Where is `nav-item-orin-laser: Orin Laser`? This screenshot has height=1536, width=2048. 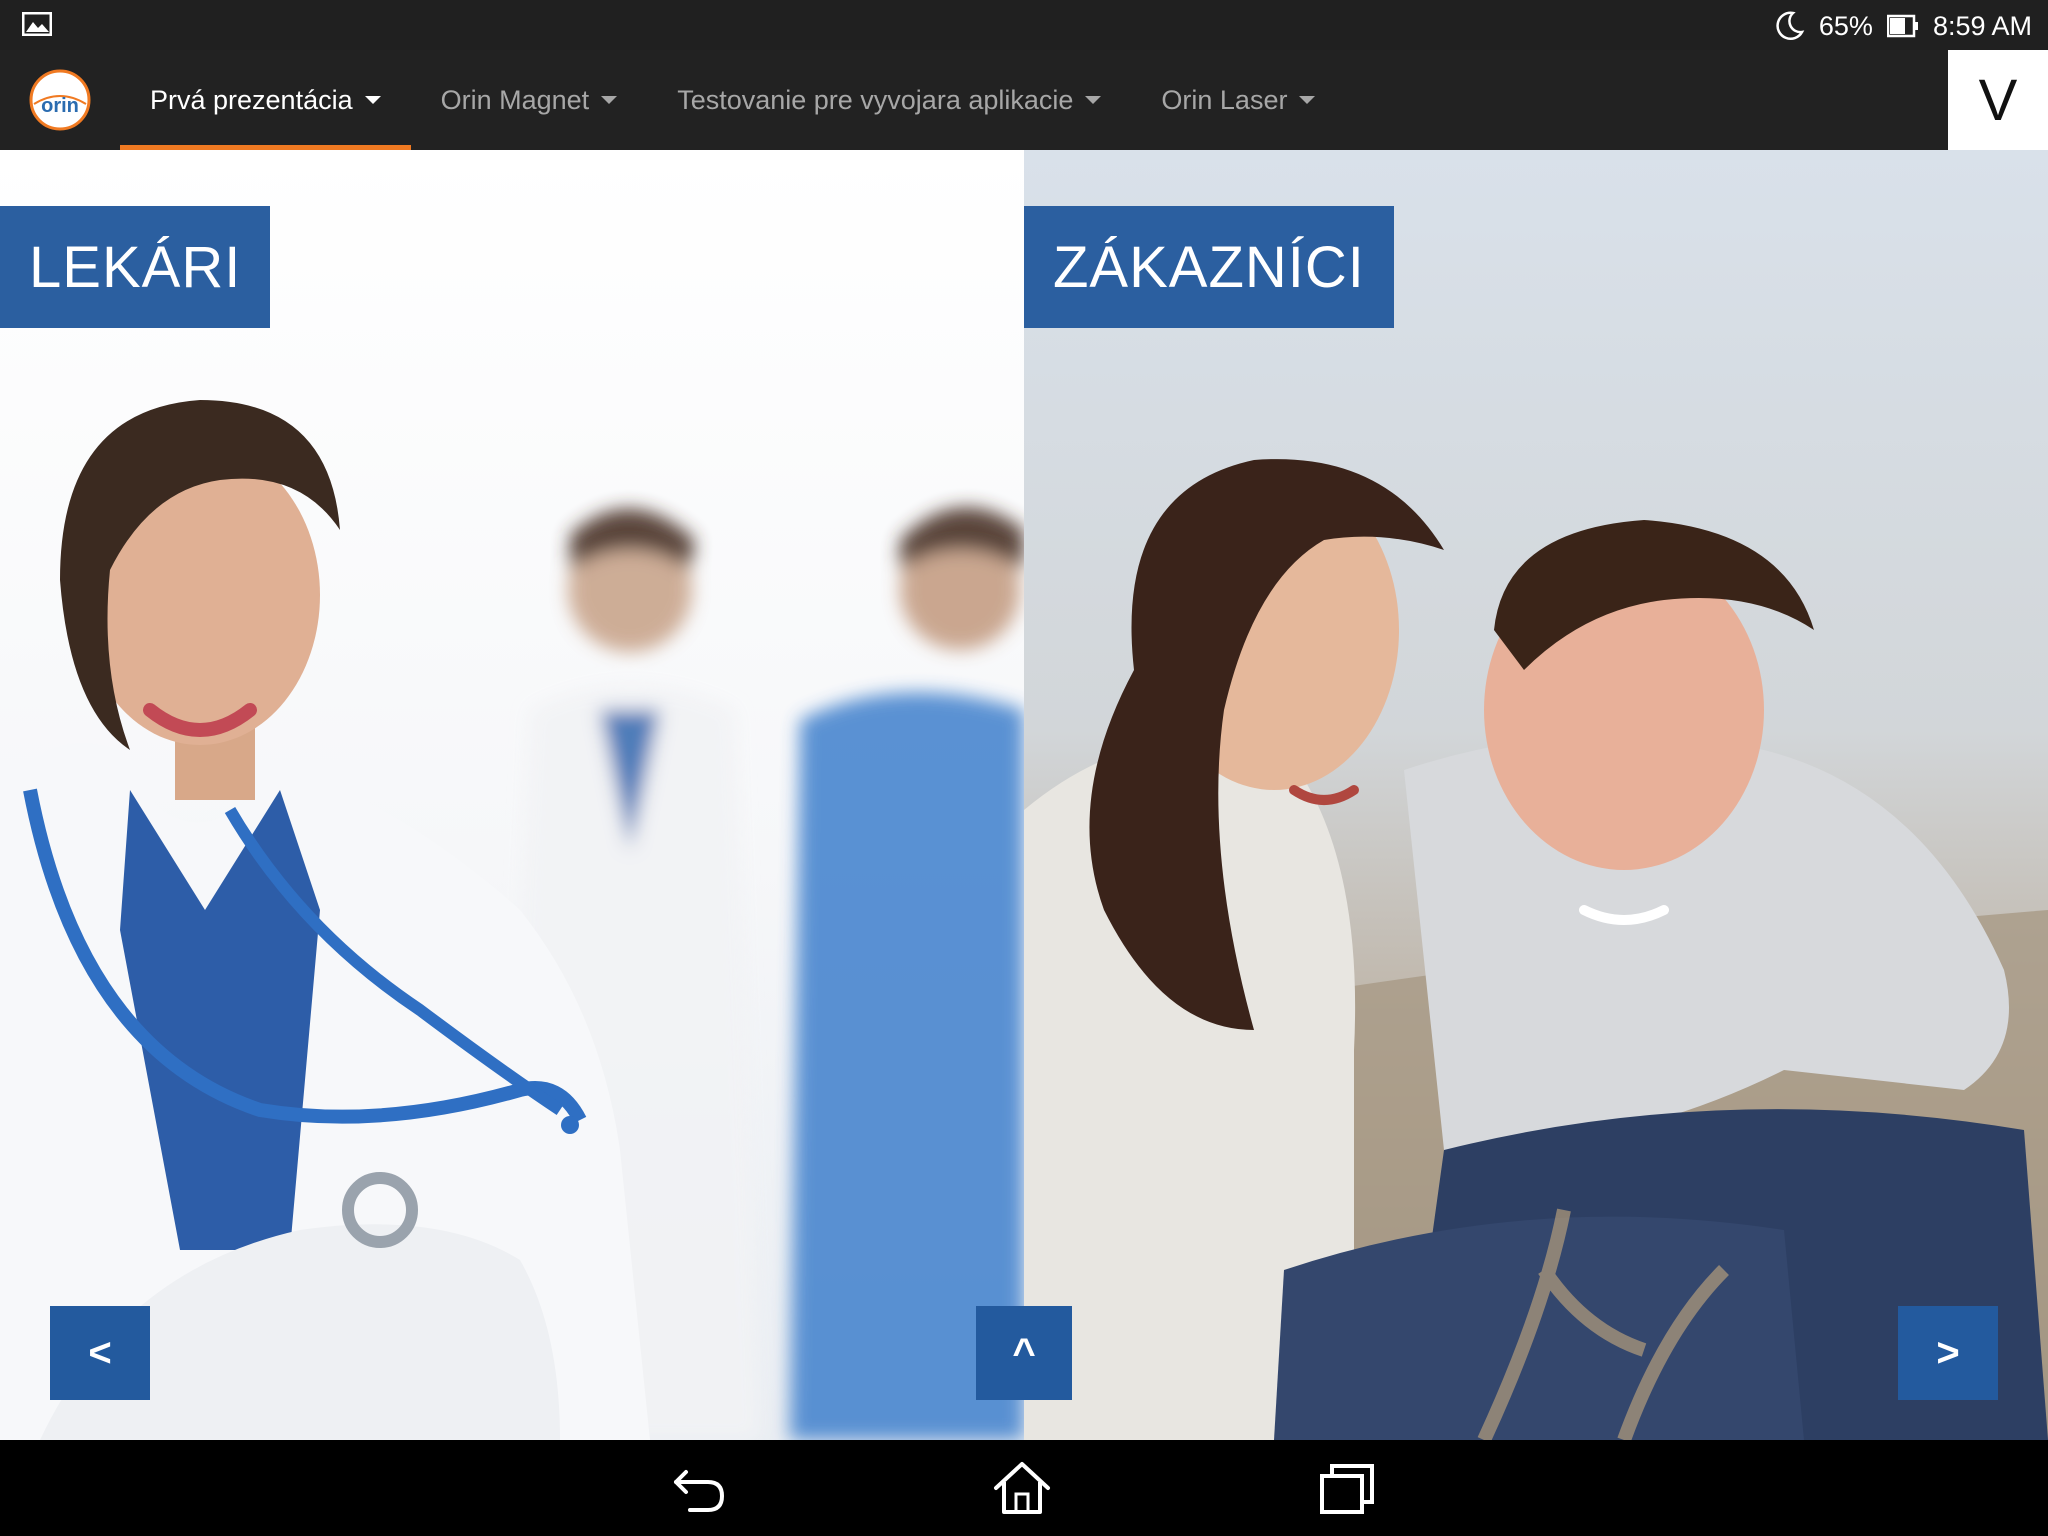 nav-item-orin-laser: Orin Laser is located at coordinates (1238, 100).